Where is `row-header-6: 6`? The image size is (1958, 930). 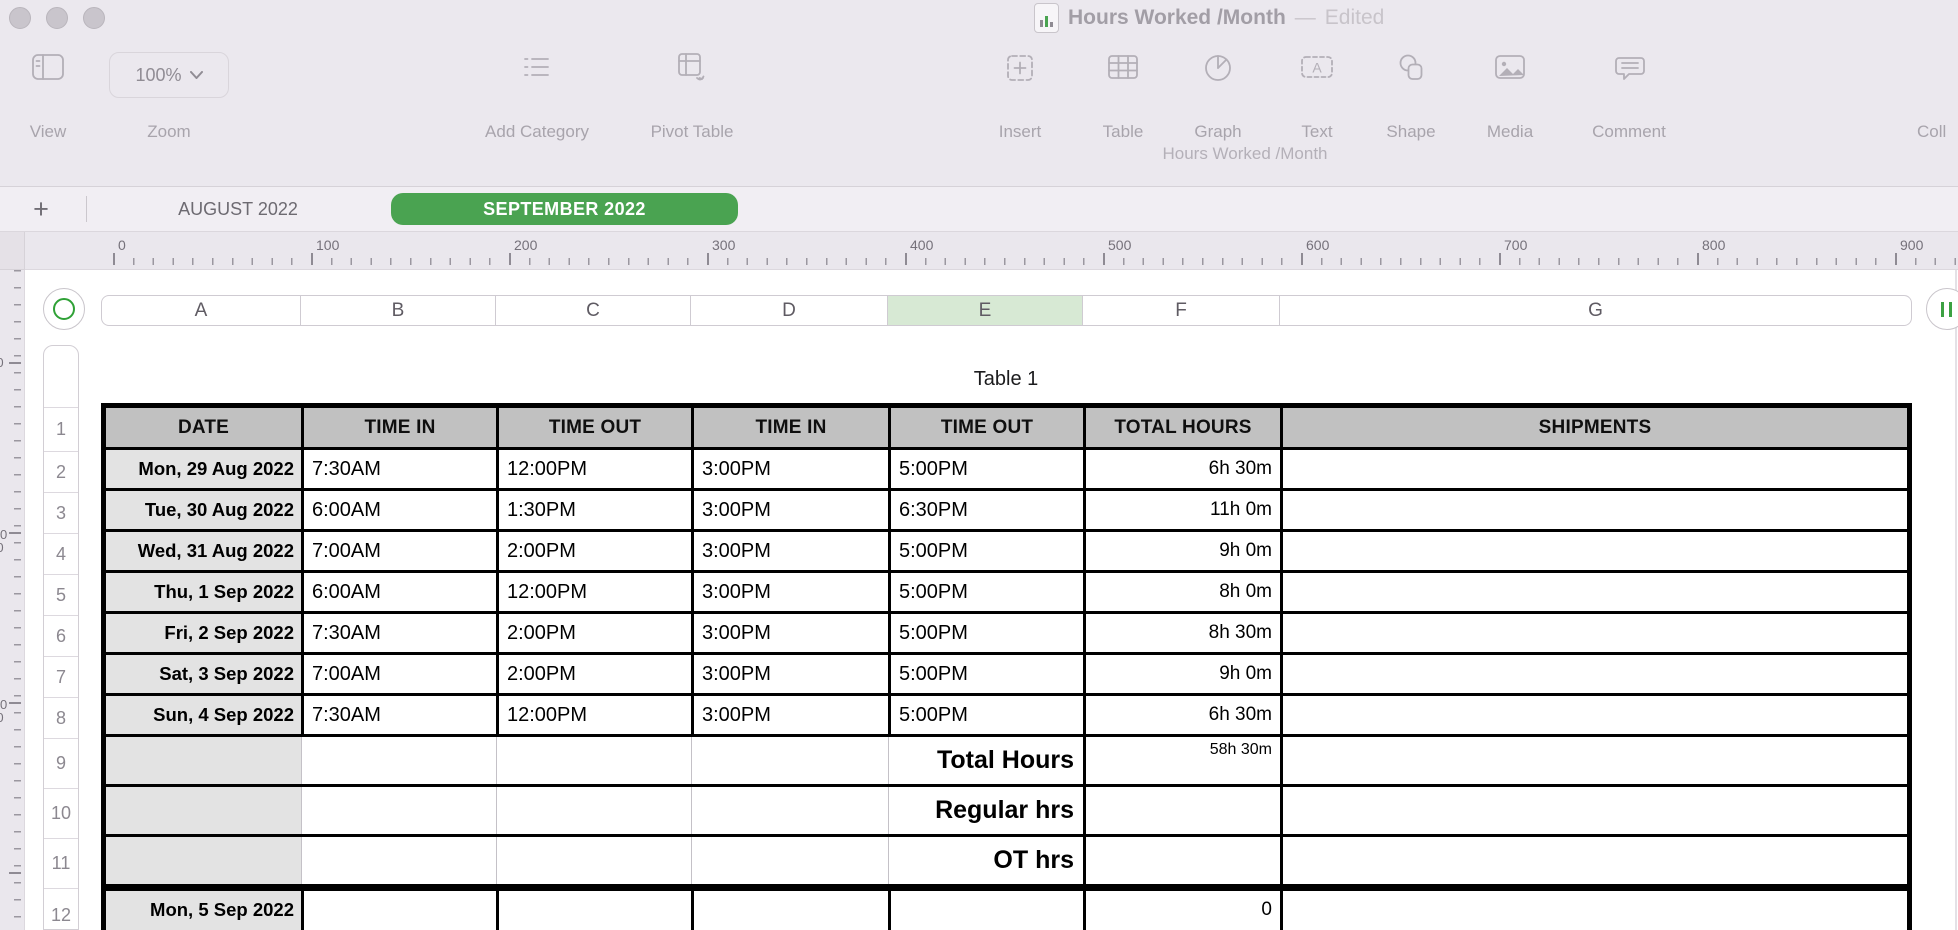 row-header-6: 6 is located at coordinates (61, 636).